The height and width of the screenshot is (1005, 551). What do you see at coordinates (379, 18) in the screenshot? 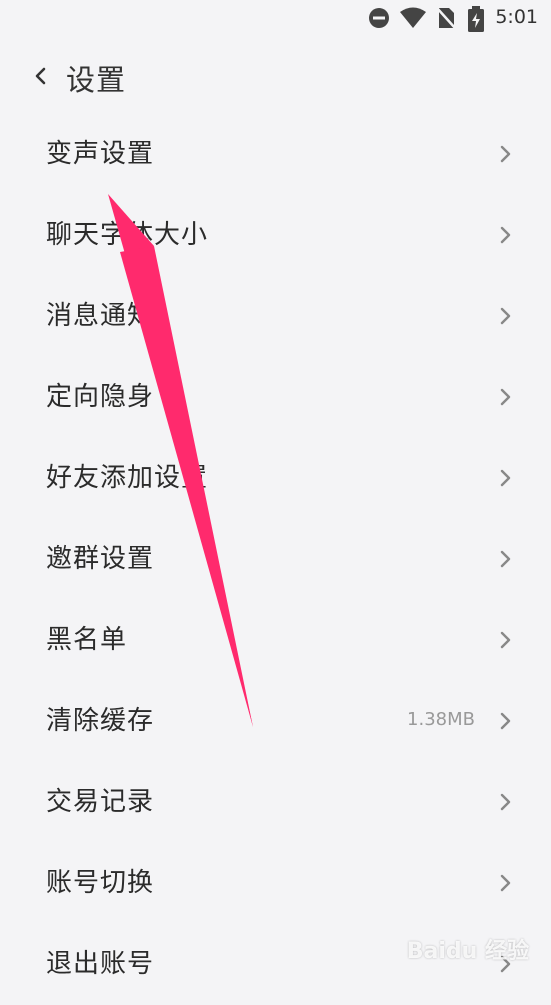
I see `do-not-disturb-icon` at bounding box center [379, 18].